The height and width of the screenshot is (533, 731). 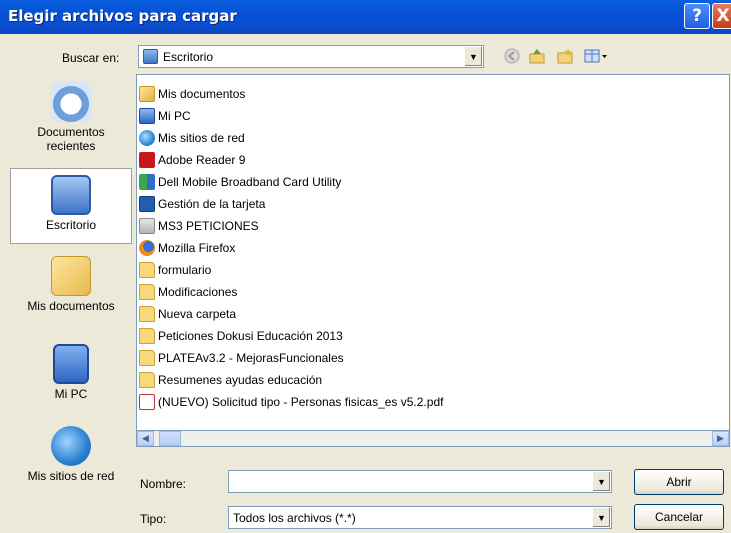 What do you see at coordinates (71, 146) in the screenshot?
I see `place-label: recientes` at bounding box center [71, 146].